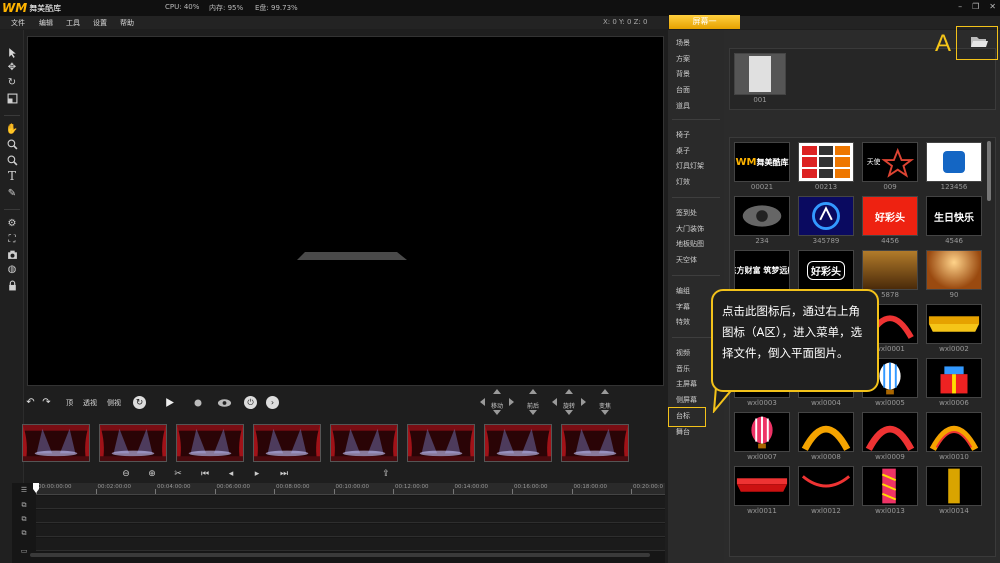  I want to click on category-item: 字幕, so click(683, 307).